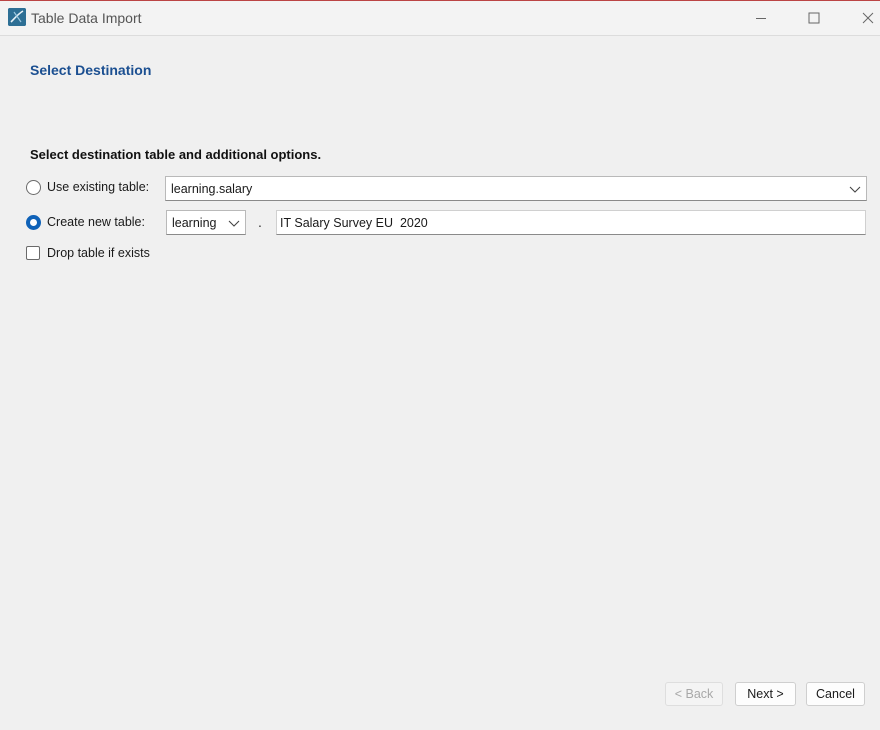 This screenshot has height=730, width=880. I want to click on use-existing-table-radio, so click(33, 187).